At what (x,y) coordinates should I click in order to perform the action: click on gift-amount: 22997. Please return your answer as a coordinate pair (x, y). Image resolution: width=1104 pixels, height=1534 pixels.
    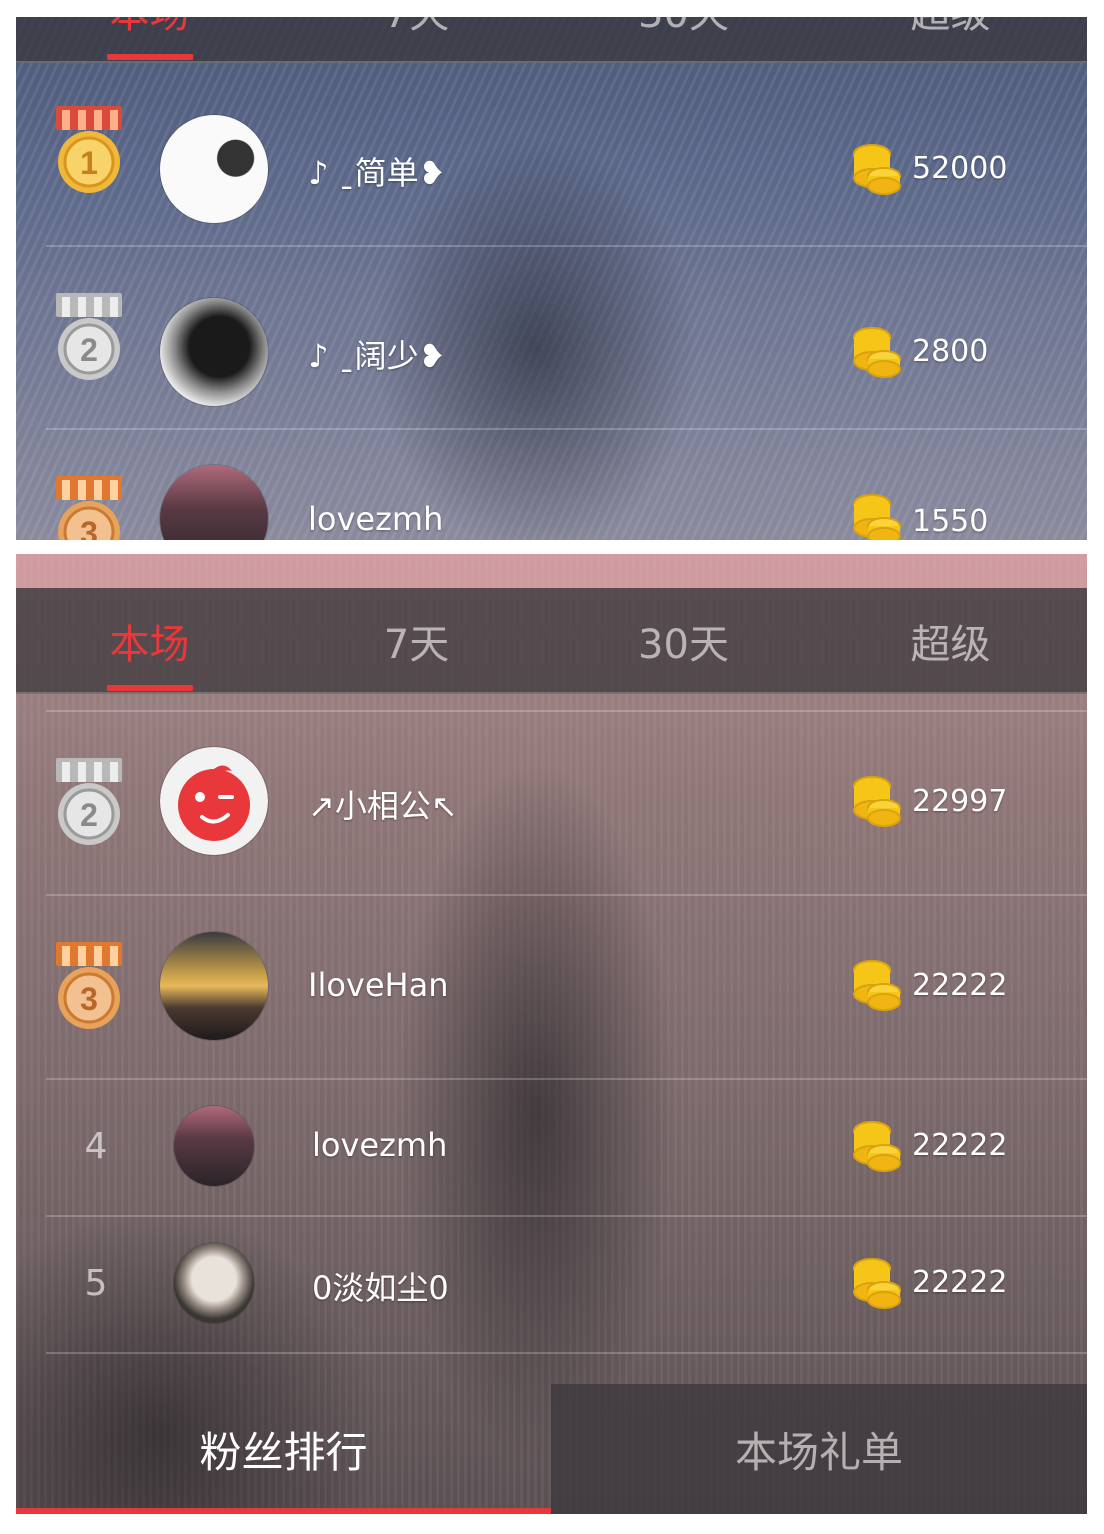
    Looking at the image, I should click on (960, 801).